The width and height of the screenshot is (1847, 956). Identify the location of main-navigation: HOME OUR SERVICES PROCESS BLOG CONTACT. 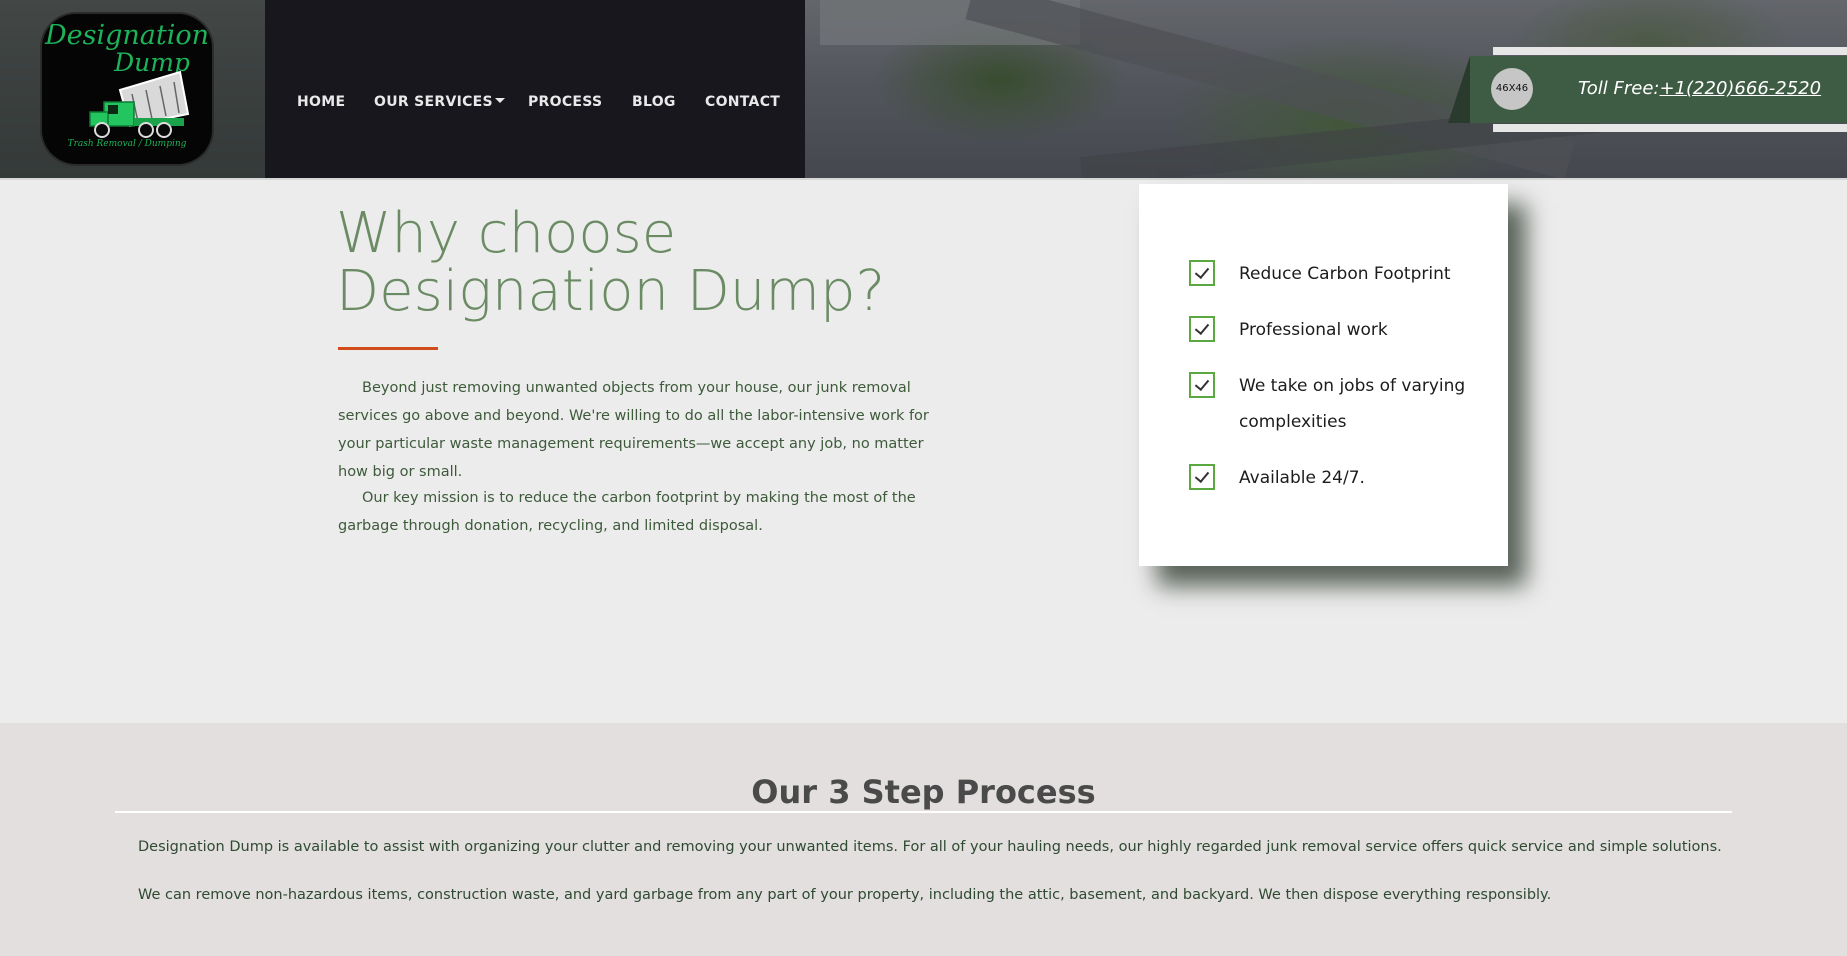
(535, 90).